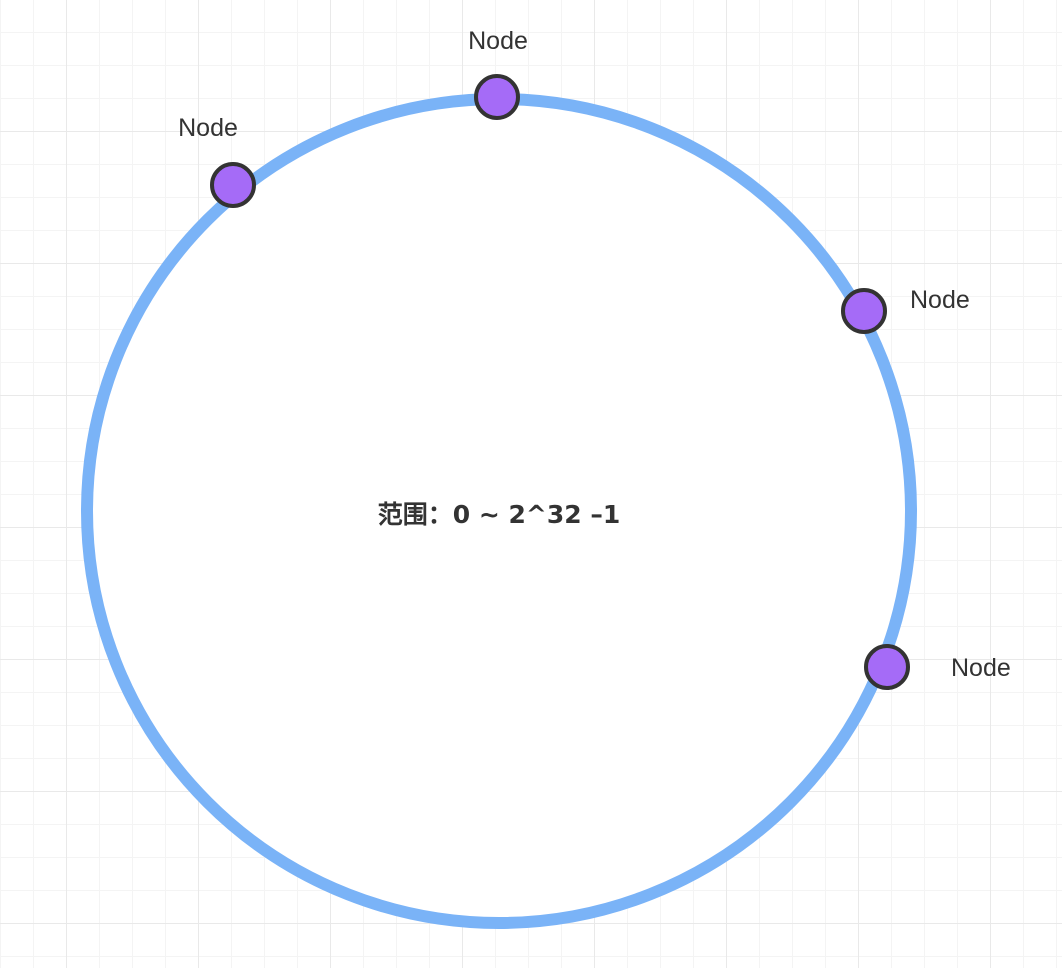 The image size is (1062, 968). What do you see at coordinates (981, 668) in the screenshot?
I see `node-label-lower-right: Node` at bounding box center [981, 668].